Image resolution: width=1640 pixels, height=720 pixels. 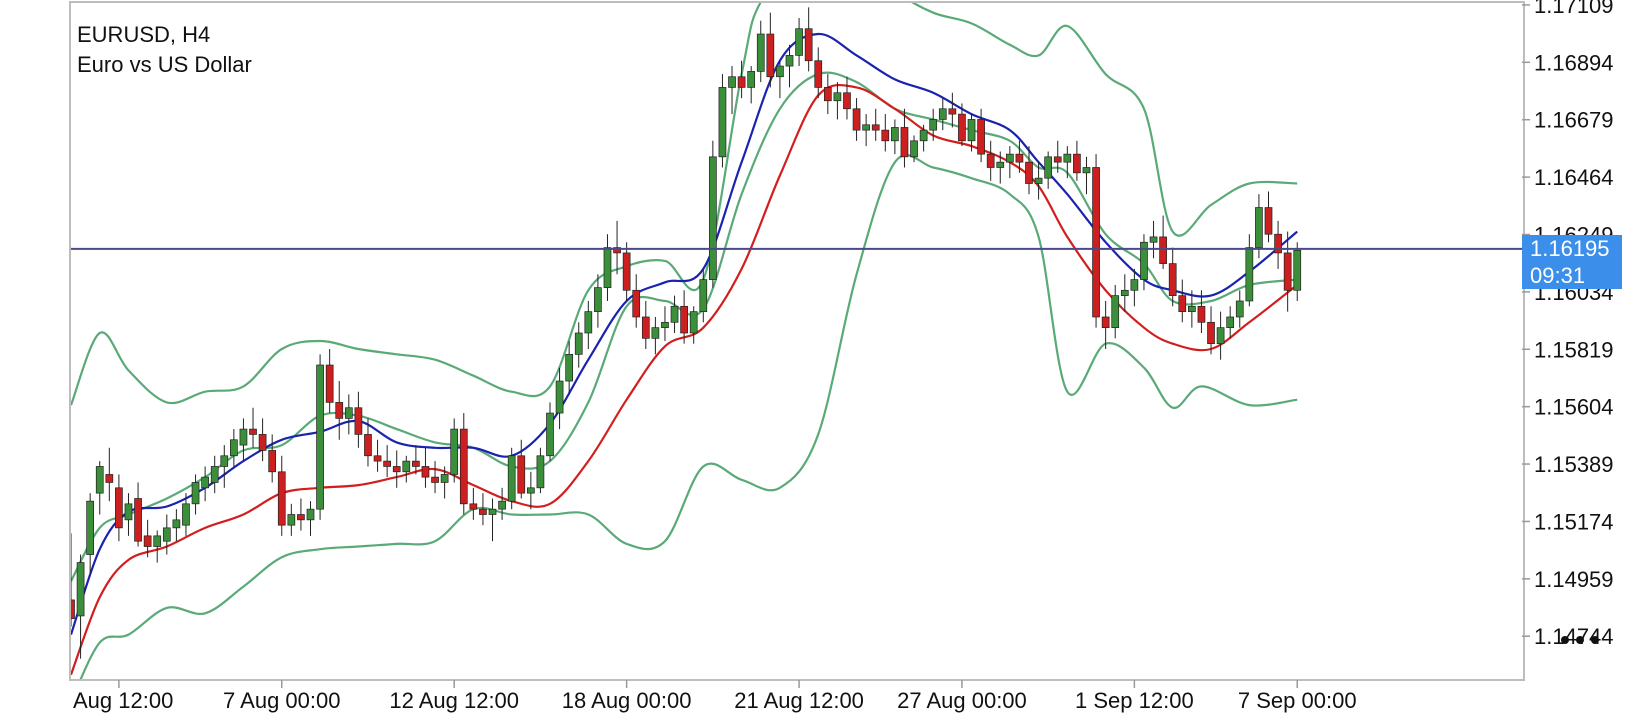 What do you see at coordinates (1574, 62) in the screenshot?
I see `y-tick-label: 1.16894` at bounding box center [1574, 62].